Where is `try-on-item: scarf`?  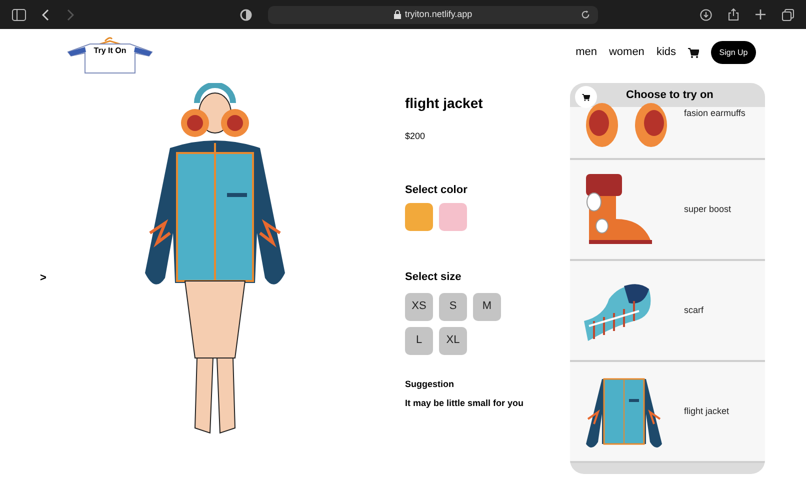
try-on-item: scarf is located at coordinates (667, 311).